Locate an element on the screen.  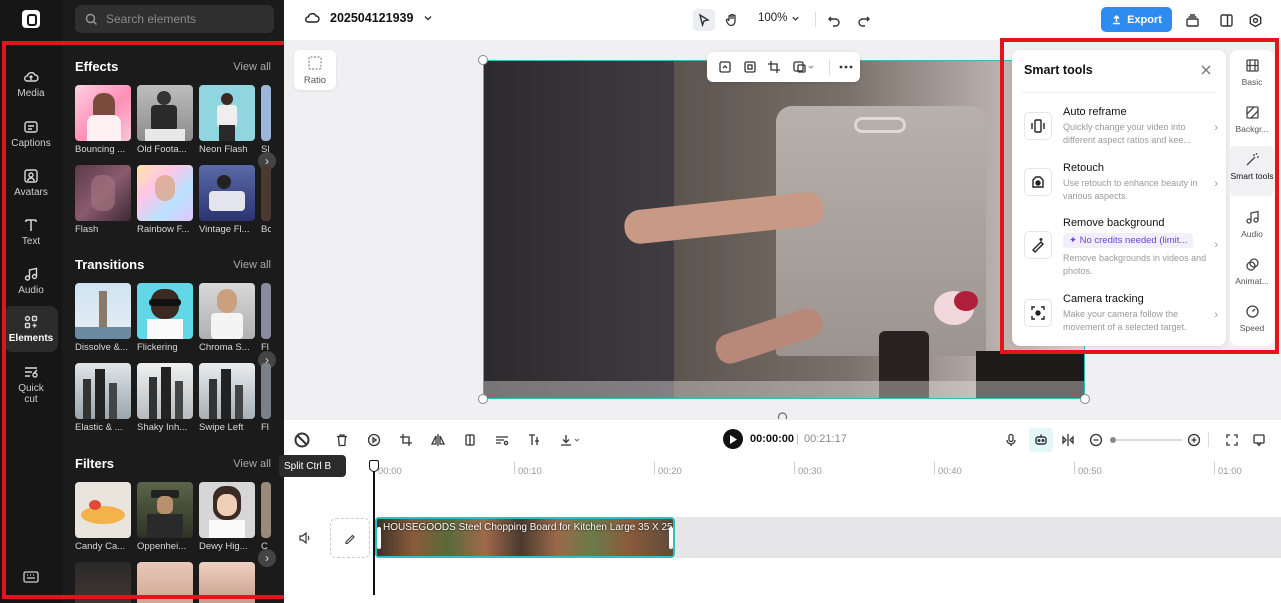
view-all-filters: View all is located at coordinates (252, 464).